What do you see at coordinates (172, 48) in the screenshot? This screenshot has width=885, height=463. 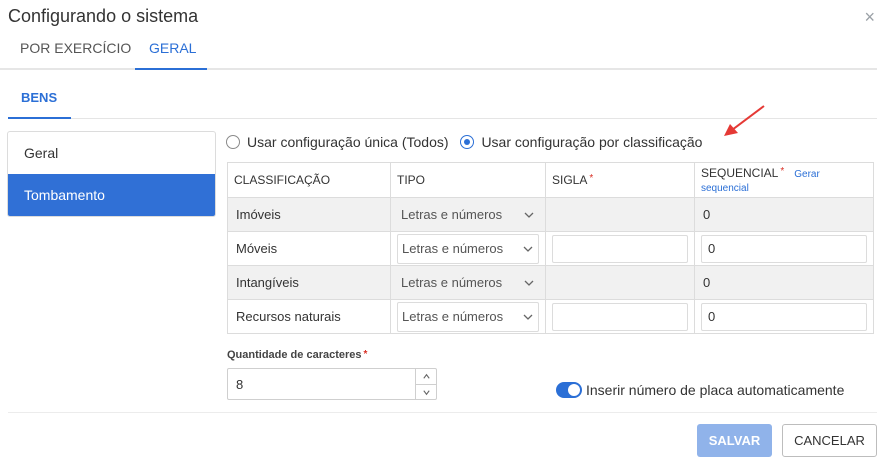 I see `tab-geral: GERAL` at bounding box center [172, 48].